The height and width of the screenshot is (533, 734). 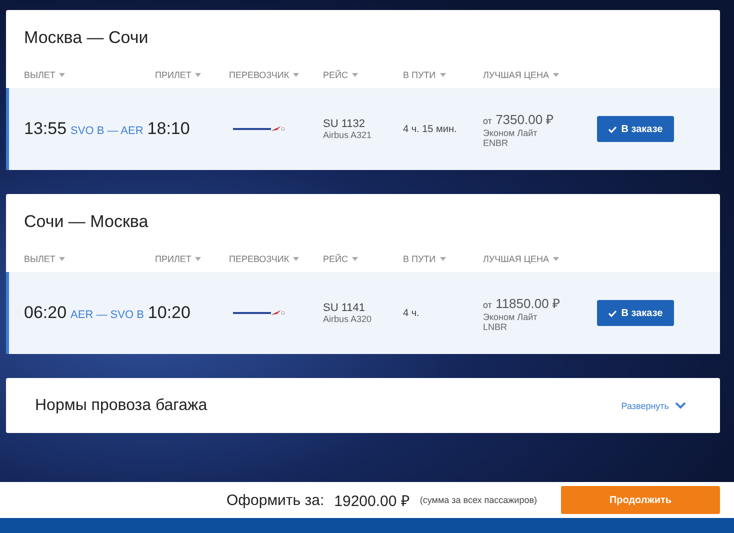 What do you see at coordinates (275, 500) in the screenshot?
I see `checkout-label: Оформить за:` at bounding box center [275, 500].